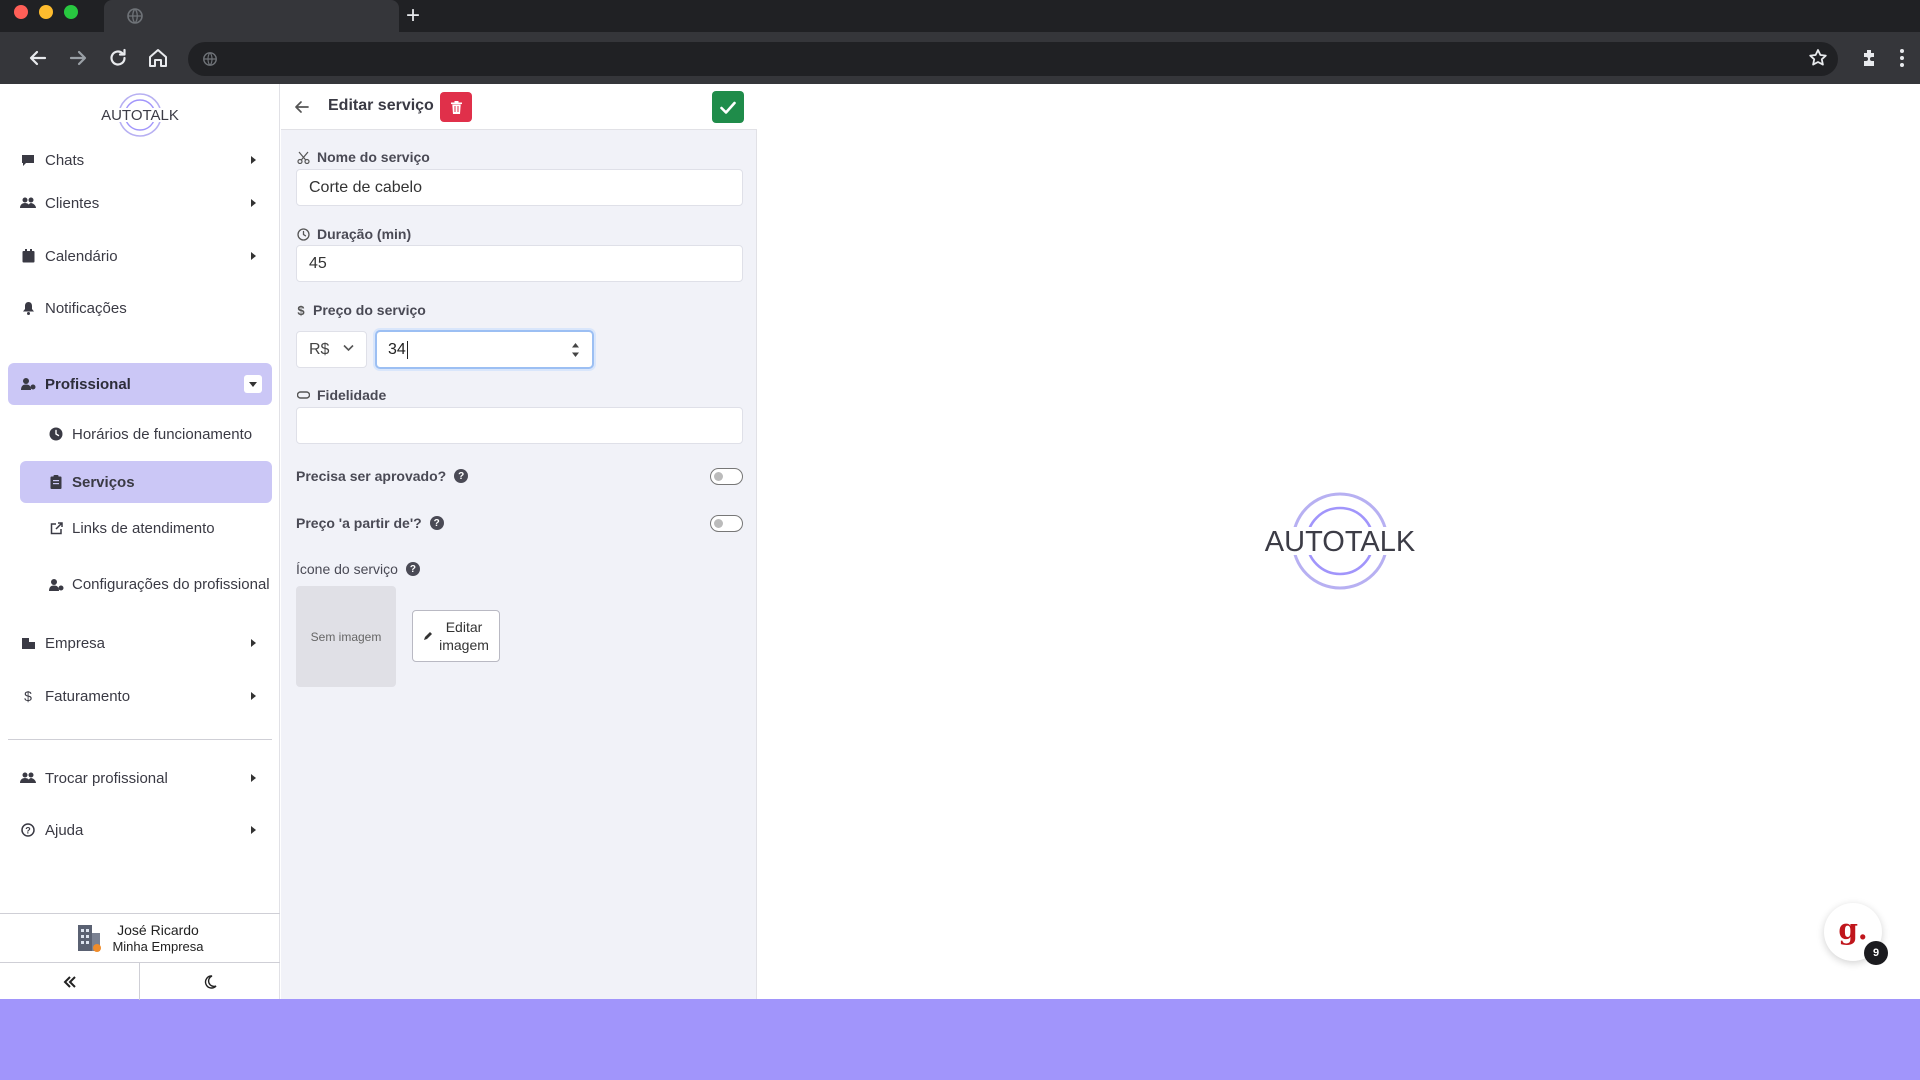 The height and width of the screenshot is (1080, 1920). Describe the element at coordinates (1870, 58) in the screenshot. I see `extensions-icon` at that location.